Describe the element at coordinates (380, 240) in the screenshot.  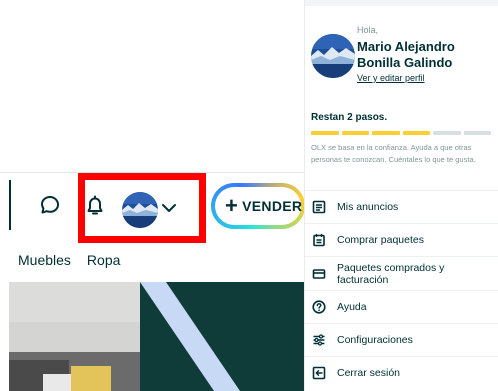
I see `menu-item-label: Comprar paquetes` at that location.